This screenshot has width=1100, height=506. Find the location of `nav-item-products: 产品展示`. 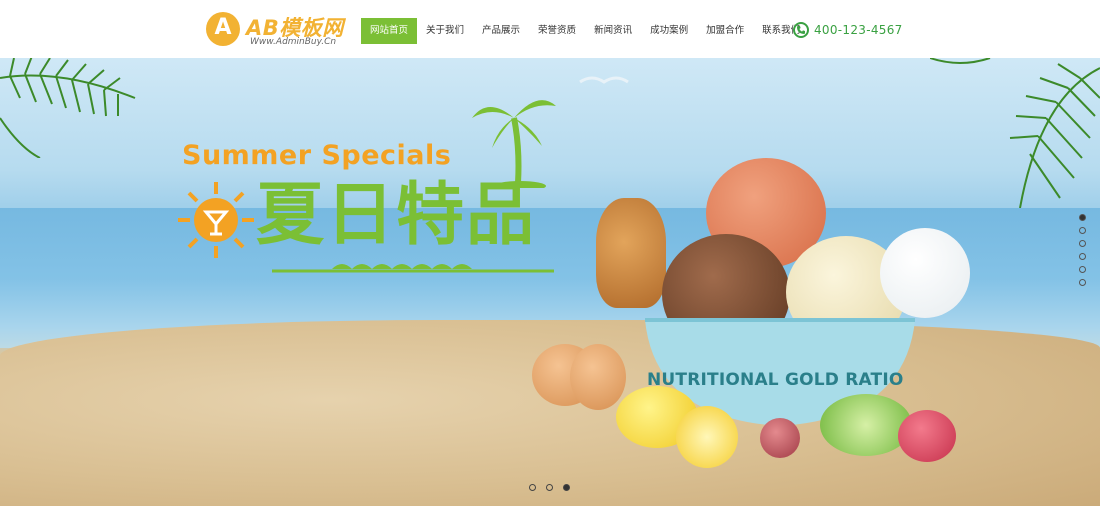

nav-item-products: 产品展示 is located at coordinates (501, 31).